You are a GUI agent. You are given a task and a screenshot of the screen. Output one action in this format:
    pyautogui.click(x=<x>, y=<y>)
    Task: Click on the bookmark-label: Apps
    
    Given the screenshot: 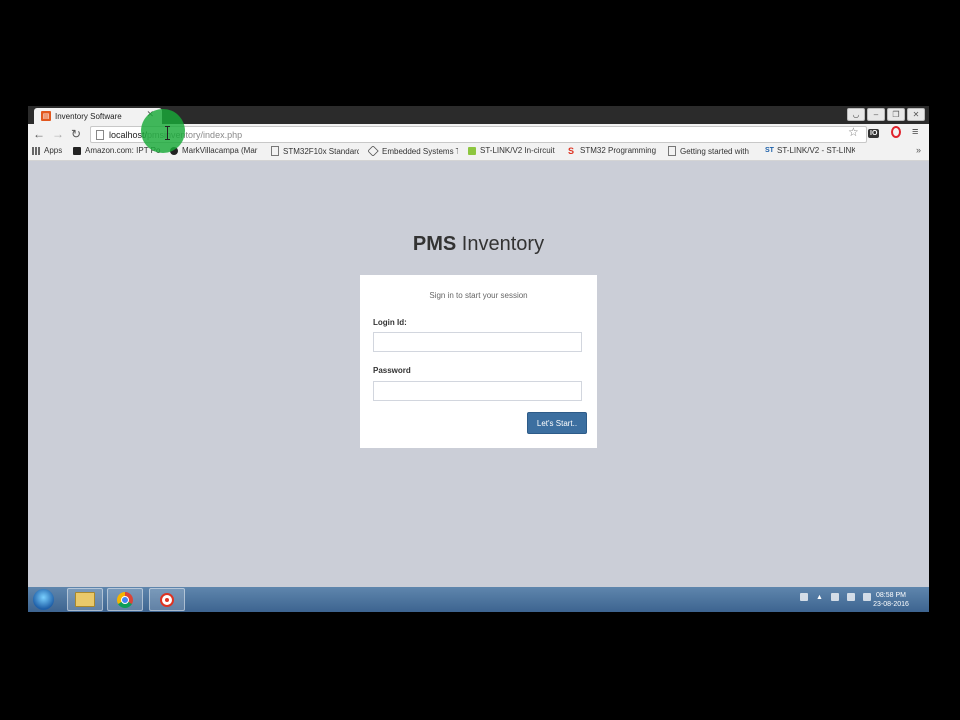 What is the action you would take?
    pyautogui.click(x=53, y=150)
    